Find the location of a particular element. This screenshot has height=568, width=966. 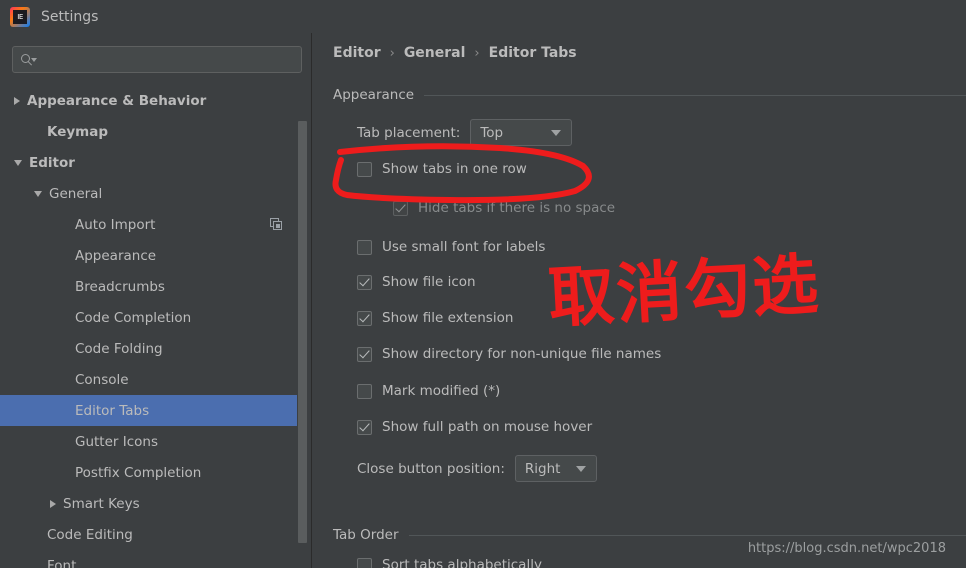

tab-placement-row: Tab placement: Top is located at coordinates (465, 132).